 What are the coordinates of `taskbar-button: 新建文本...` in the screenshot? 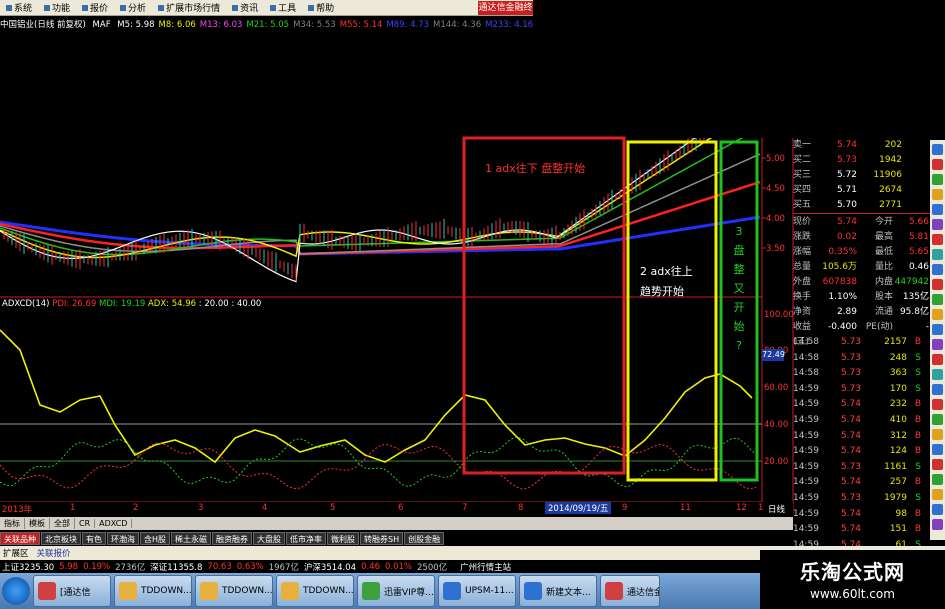 It's located at (558, 591).